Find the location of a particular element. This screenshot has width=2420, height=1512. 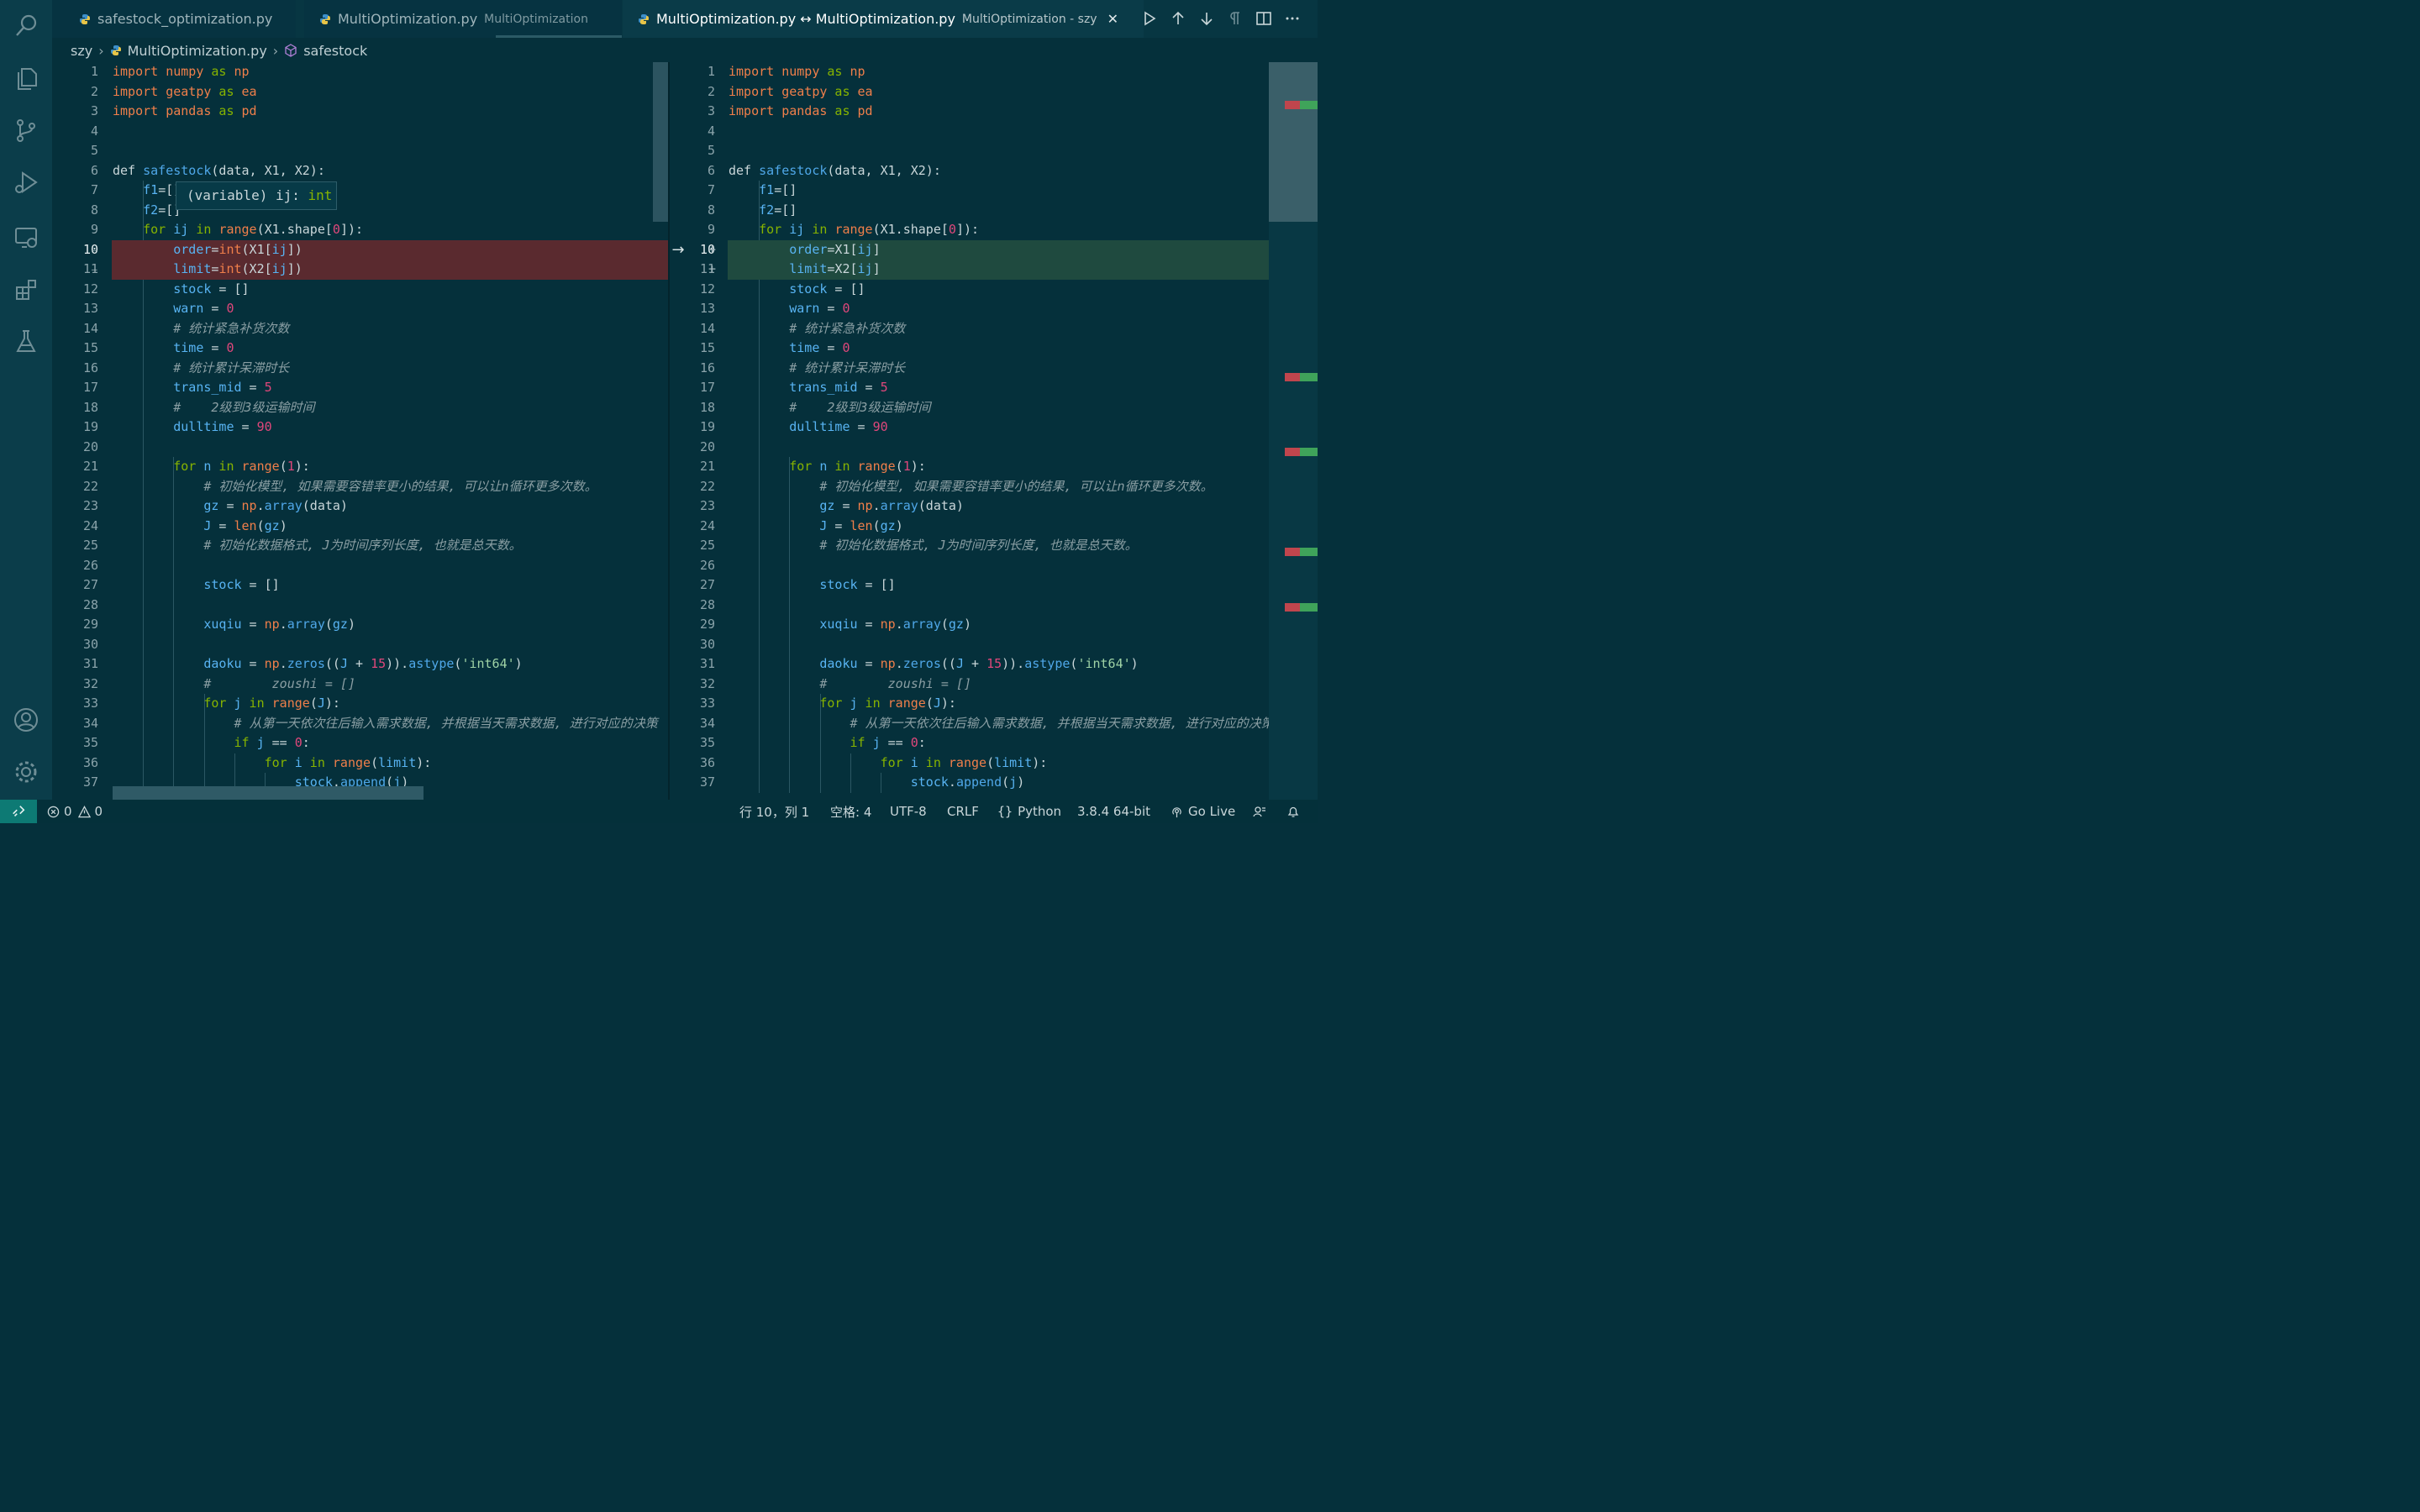

arrow-down-icon is located at coordinates (1207, 18).